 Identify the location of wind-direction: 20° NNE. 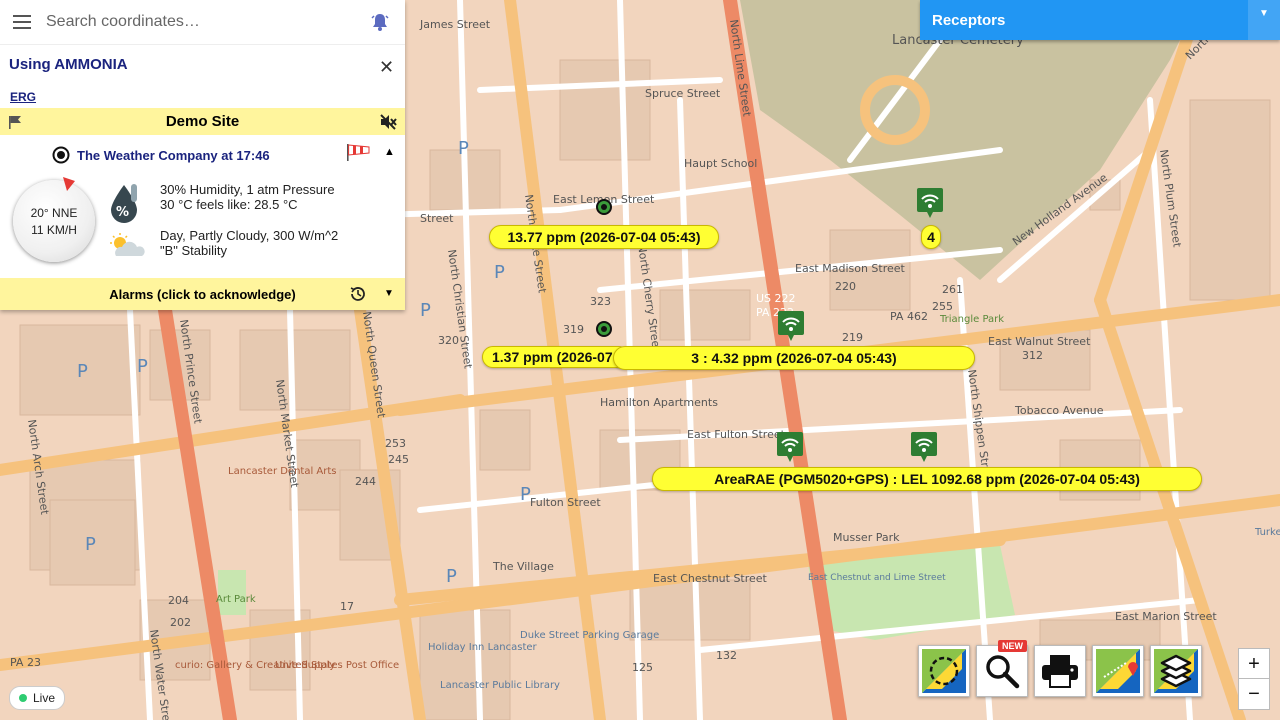
(54, 213).